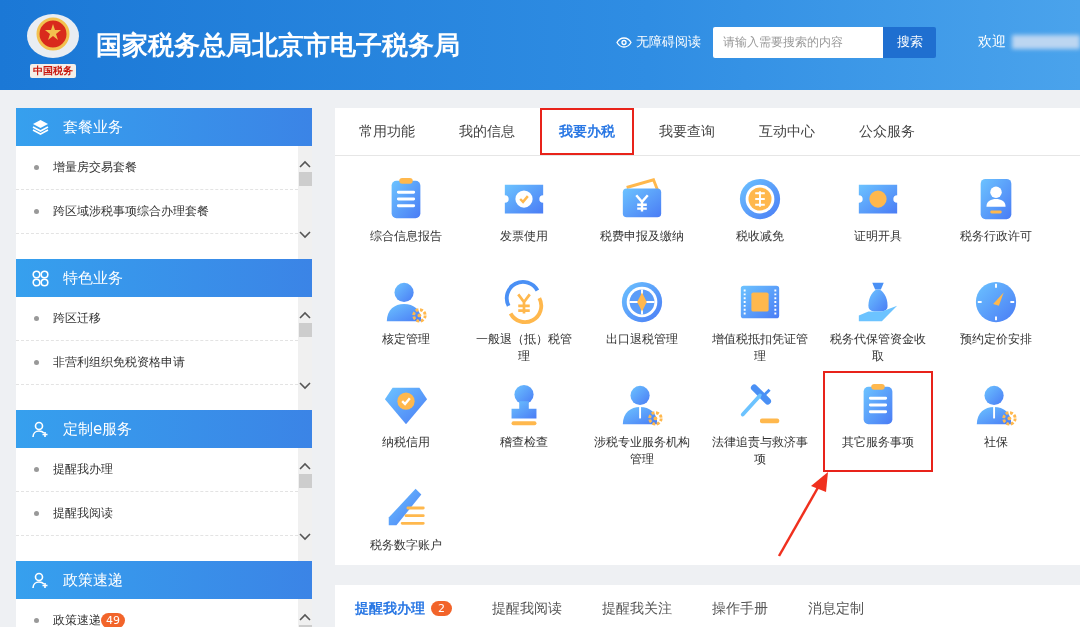 The width and height of the screenshot is (1080, 627). I want to click on count-badge: 49, so click(113, 620).